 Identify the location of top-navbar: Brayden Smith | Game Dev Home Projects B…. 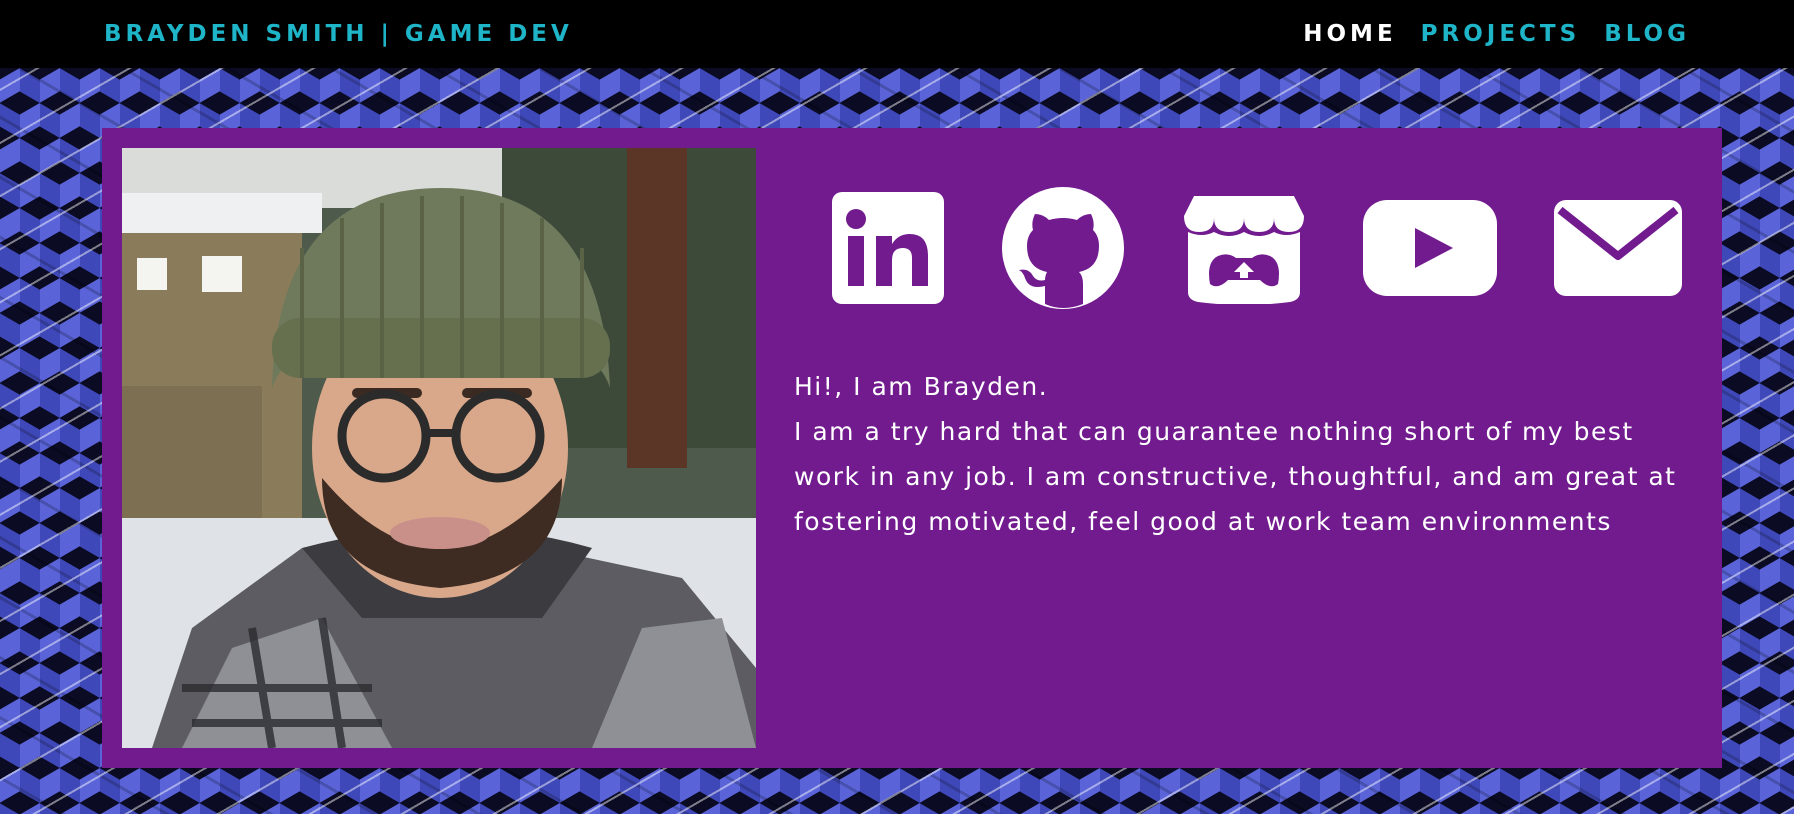
(897, 34).